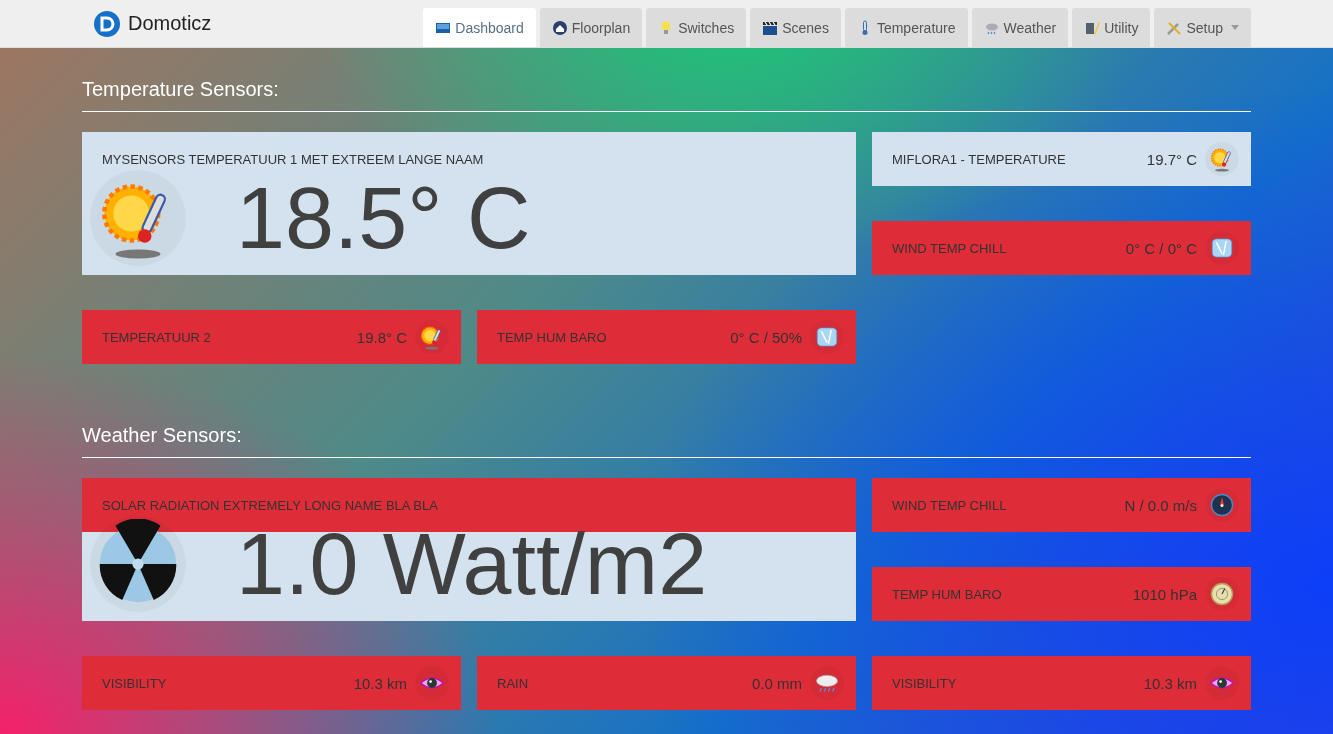 This screenshot has height=734, width=1333. What do you see at coordinates (559, 27) in the screenshot?
I see `house-icon` at bounding box center [559, 27].